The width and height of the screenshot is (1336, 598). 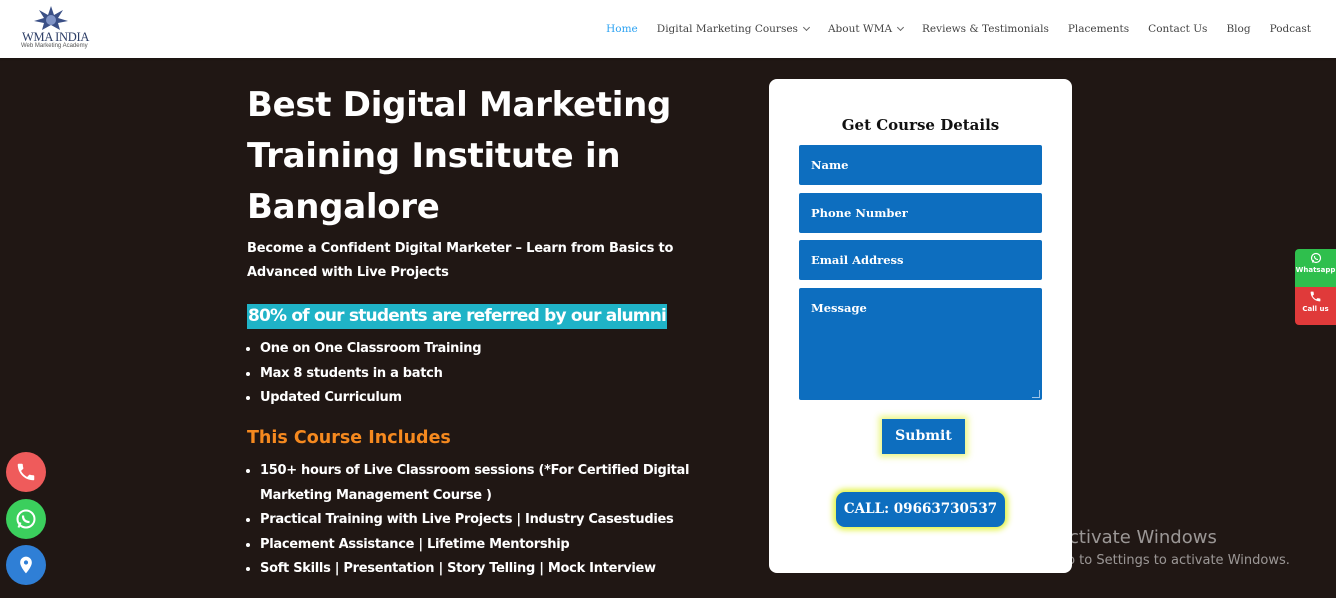 I want to click on nav-contact-label: Contact Us, so click(x=1178, y=29).